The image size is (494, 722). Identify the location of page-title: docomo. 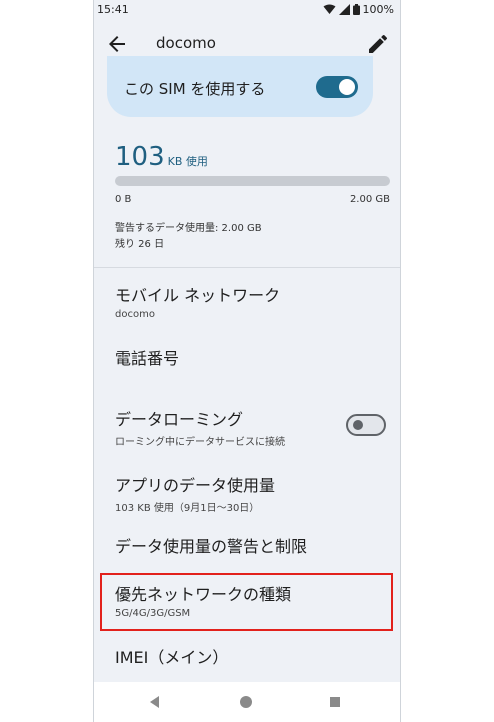
(186, 43).